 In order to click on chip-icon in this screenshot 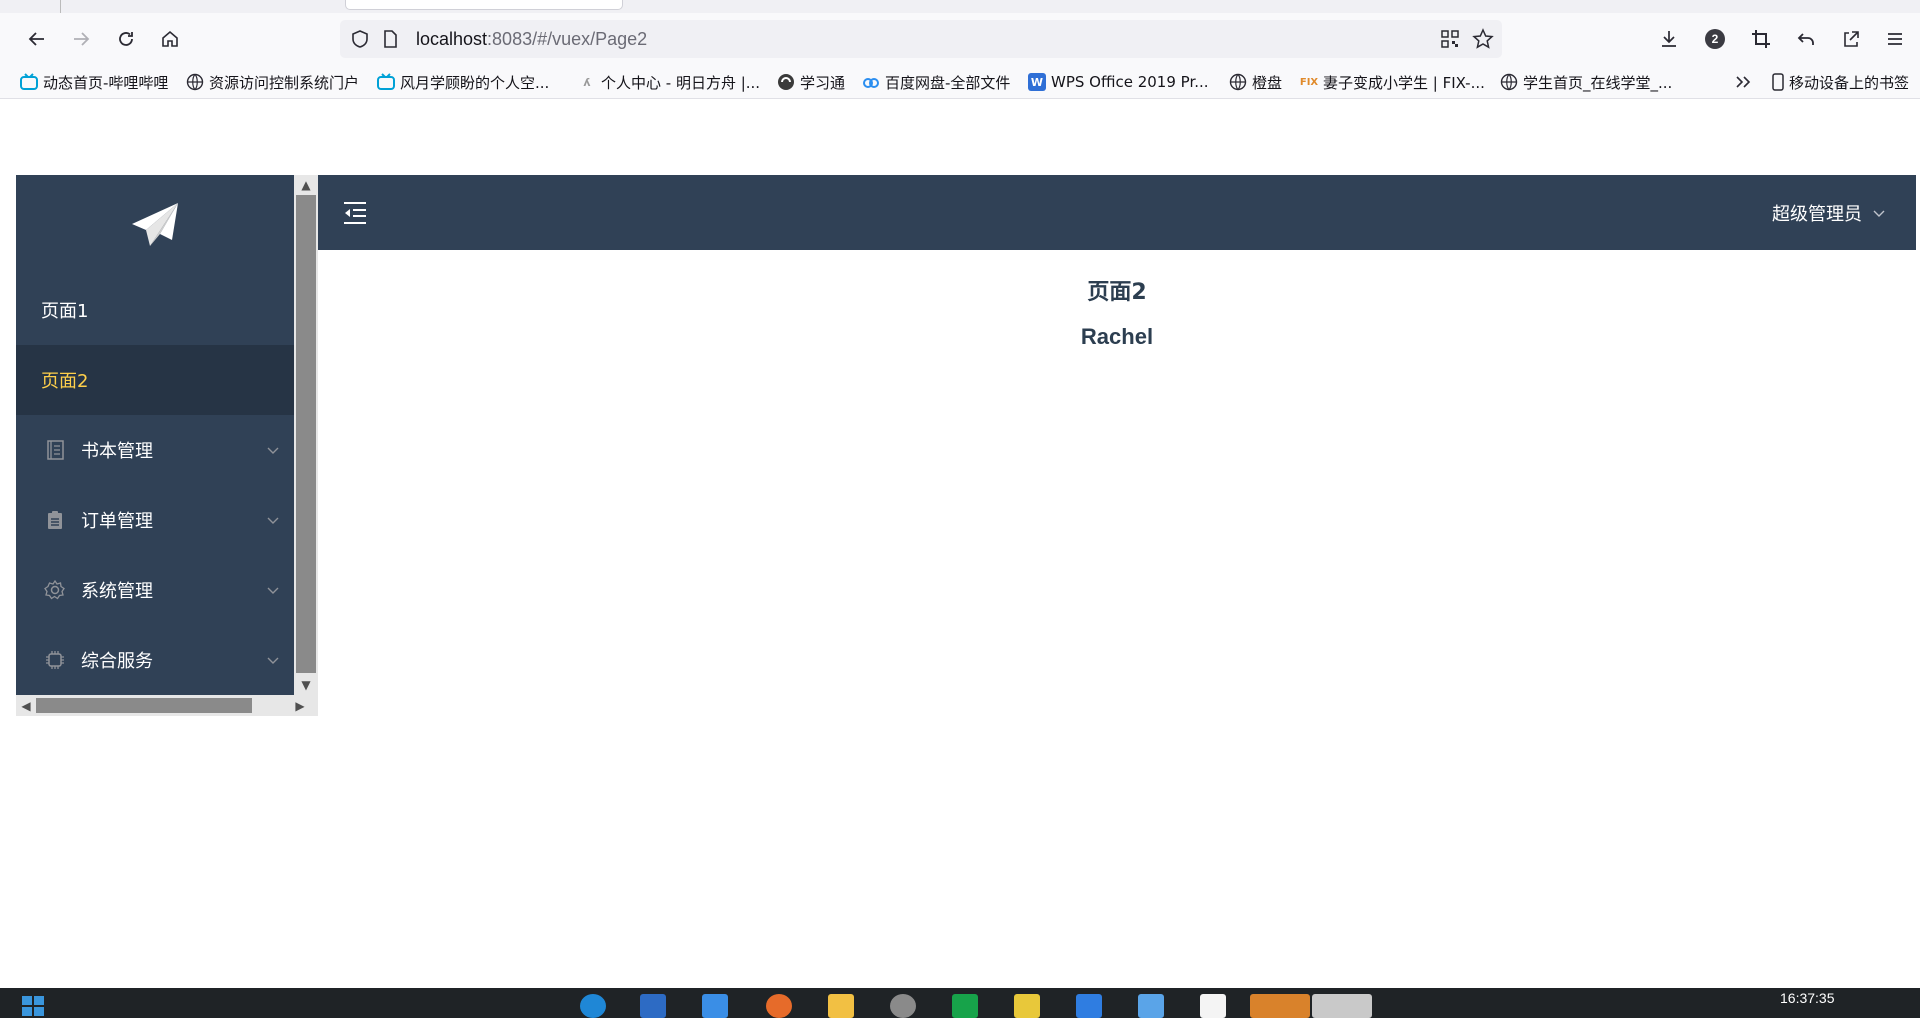, I will do `click(55, 660)`.